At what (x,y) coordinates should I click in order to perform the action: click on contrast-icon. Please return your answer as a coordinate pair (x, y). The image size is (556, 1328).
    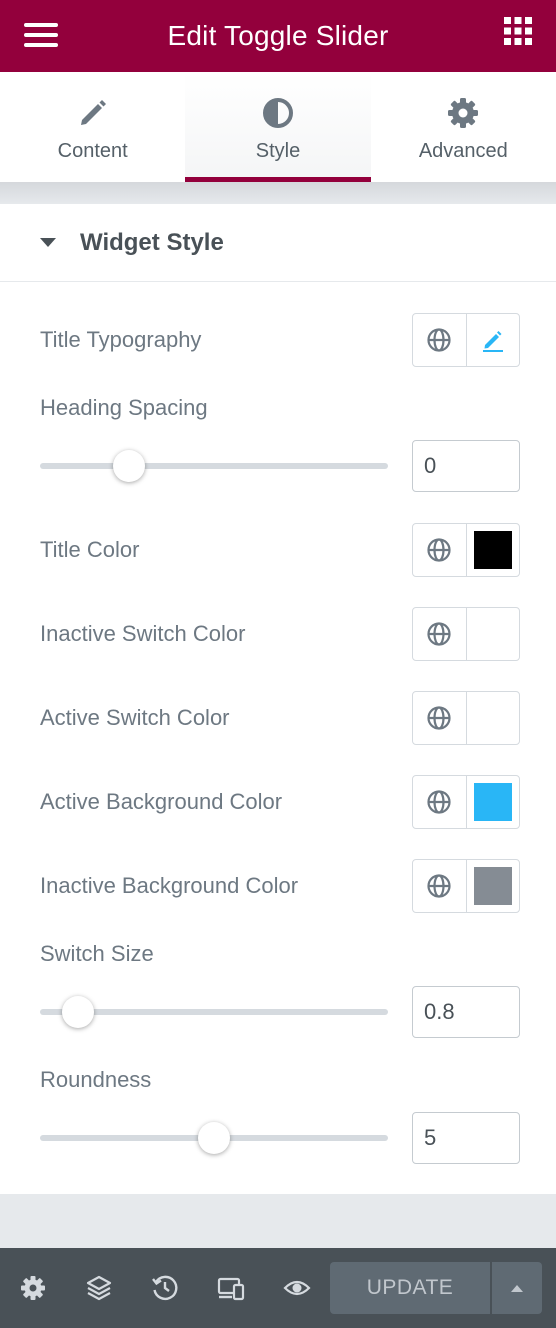
    Looking at the image, I should click on (277, 113).